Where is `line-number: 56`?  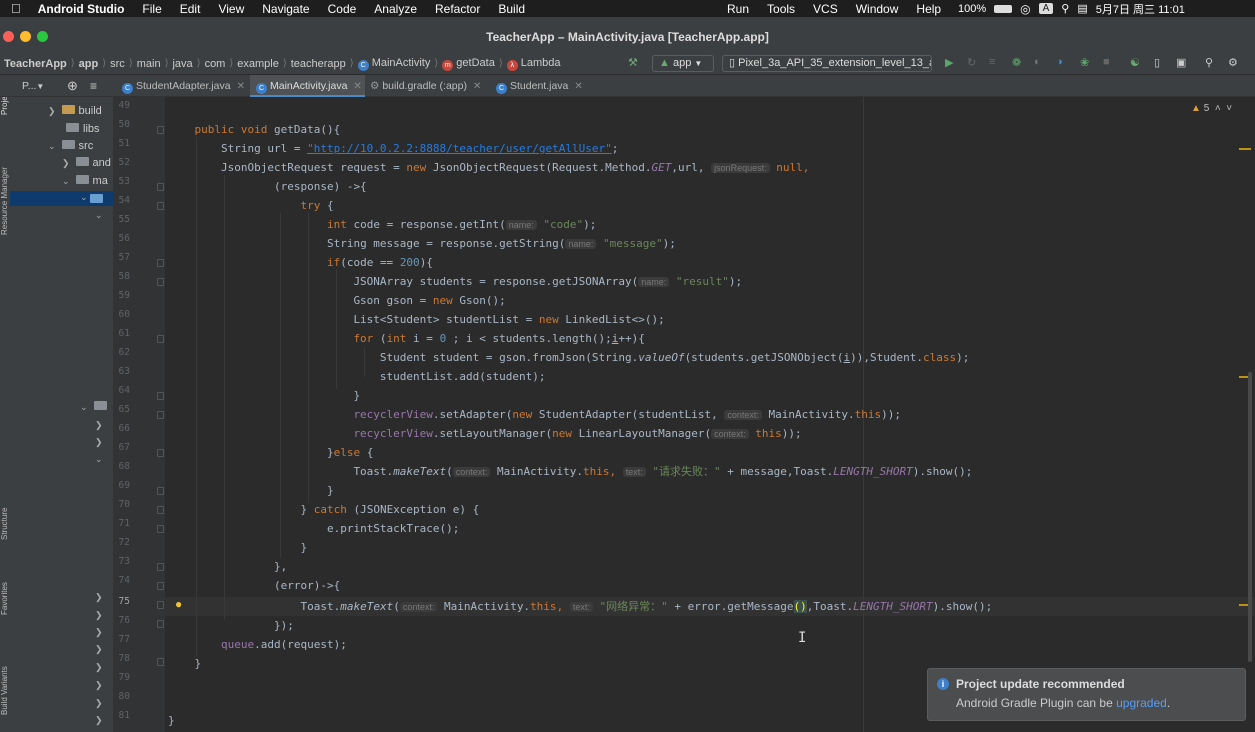
line-number: 56 is located at coordinates (121, 238).